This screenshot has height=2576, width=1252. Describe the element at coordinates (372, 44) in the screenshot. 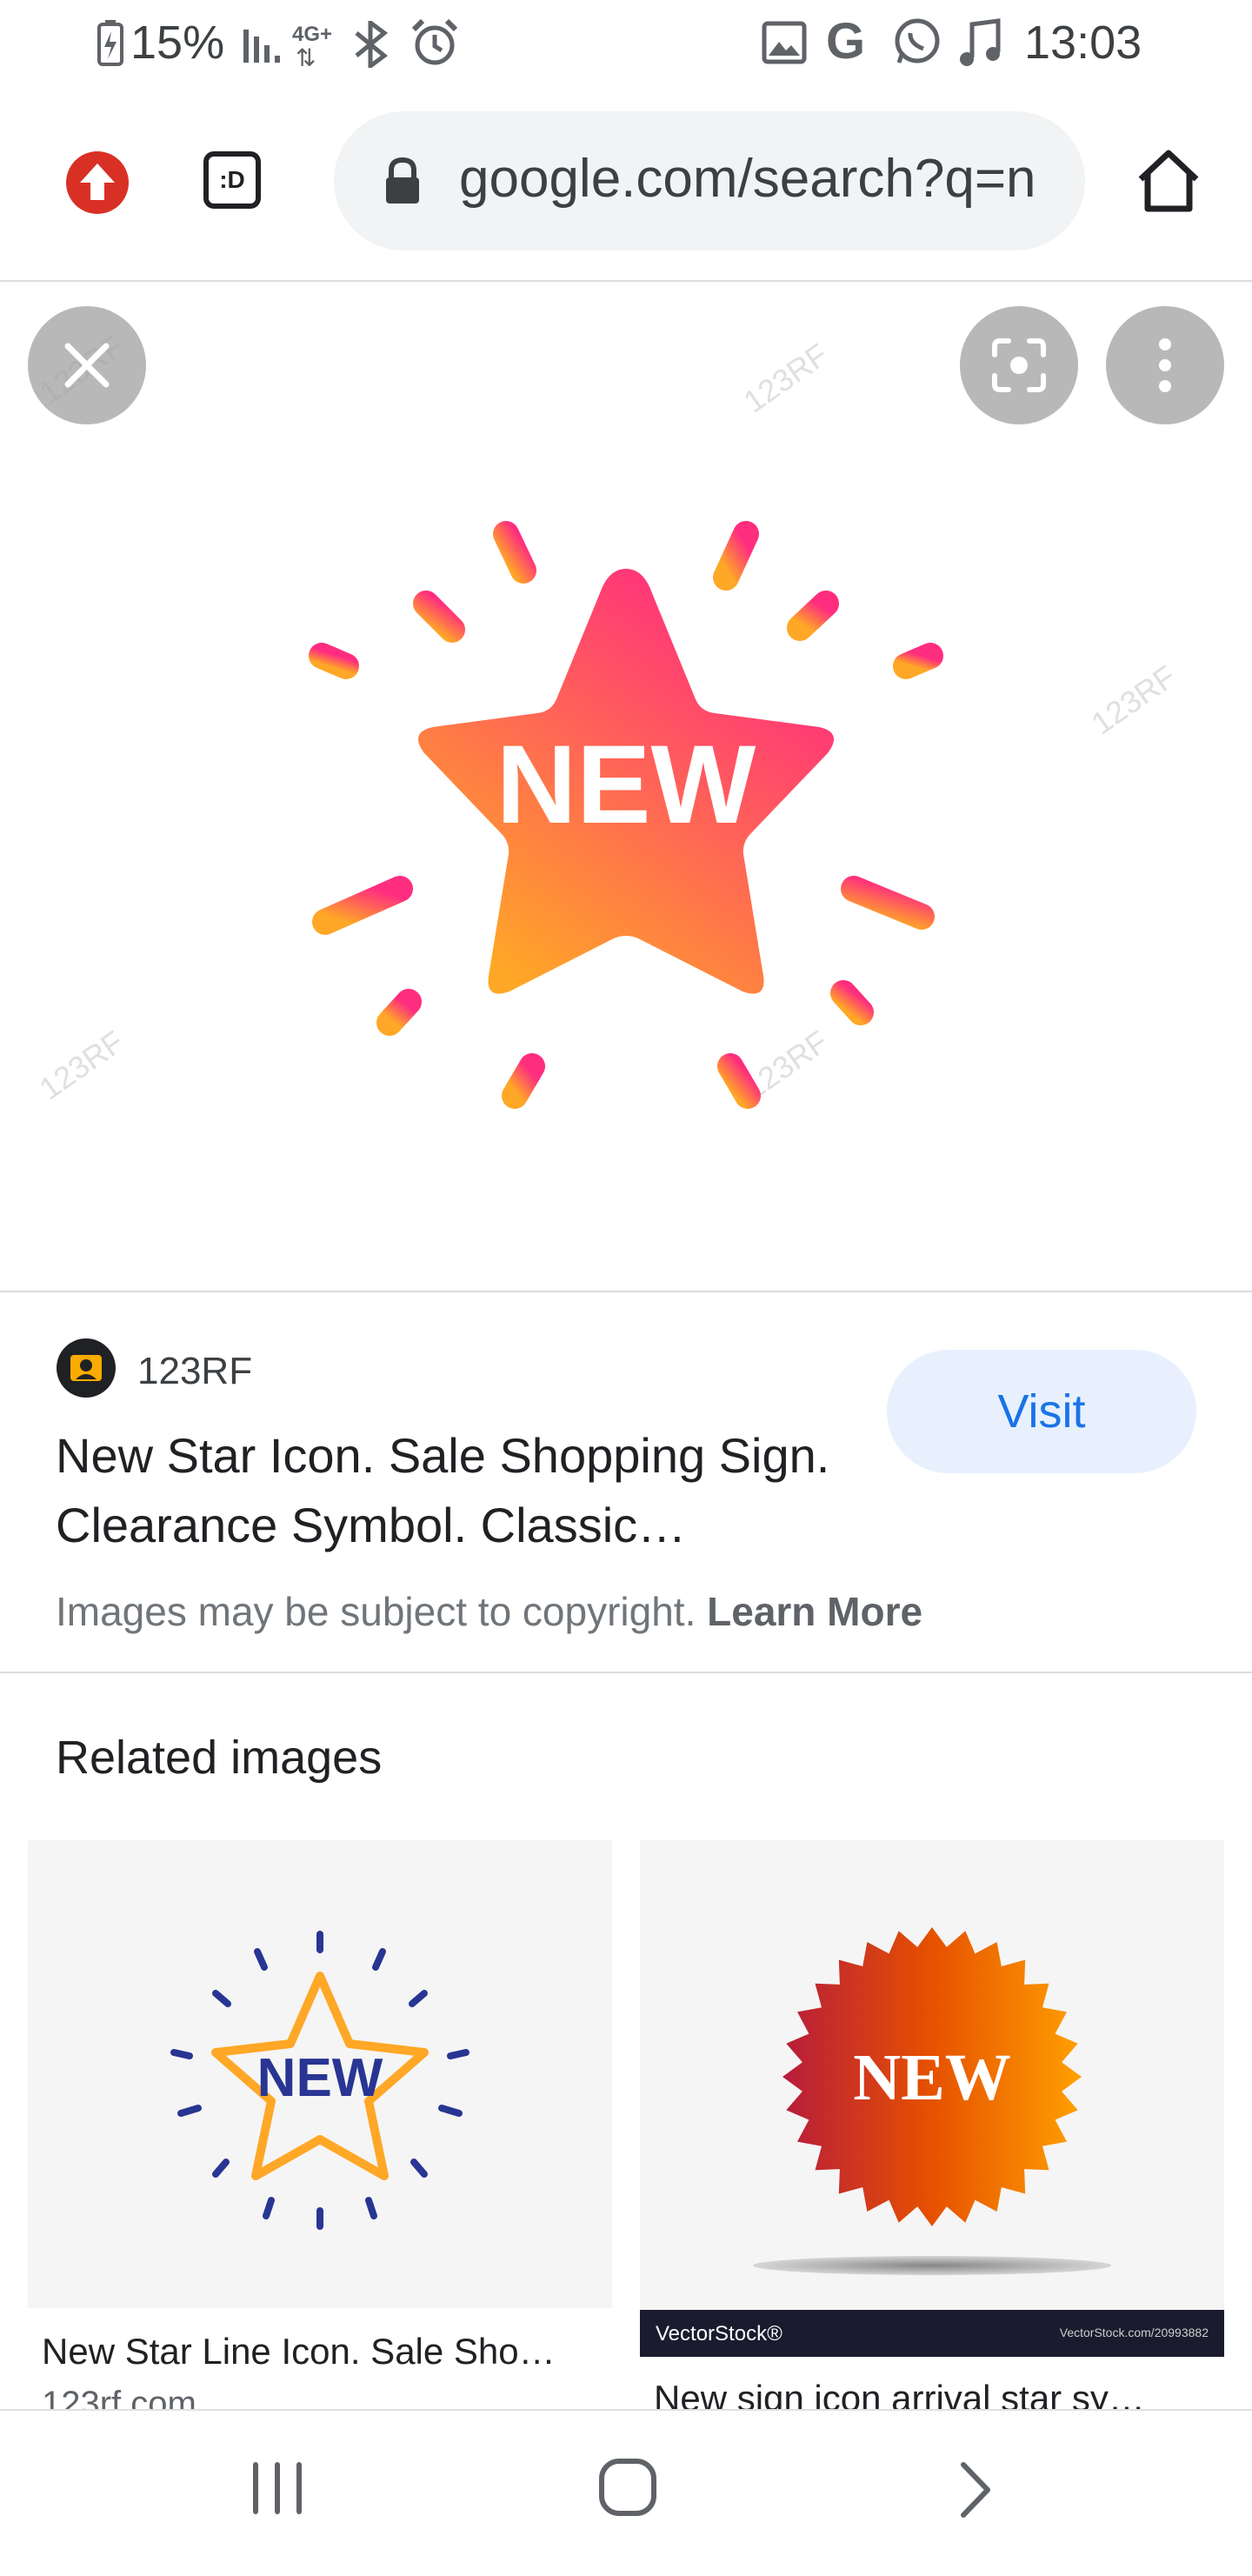

I see `bluetooth-icon` at that location.